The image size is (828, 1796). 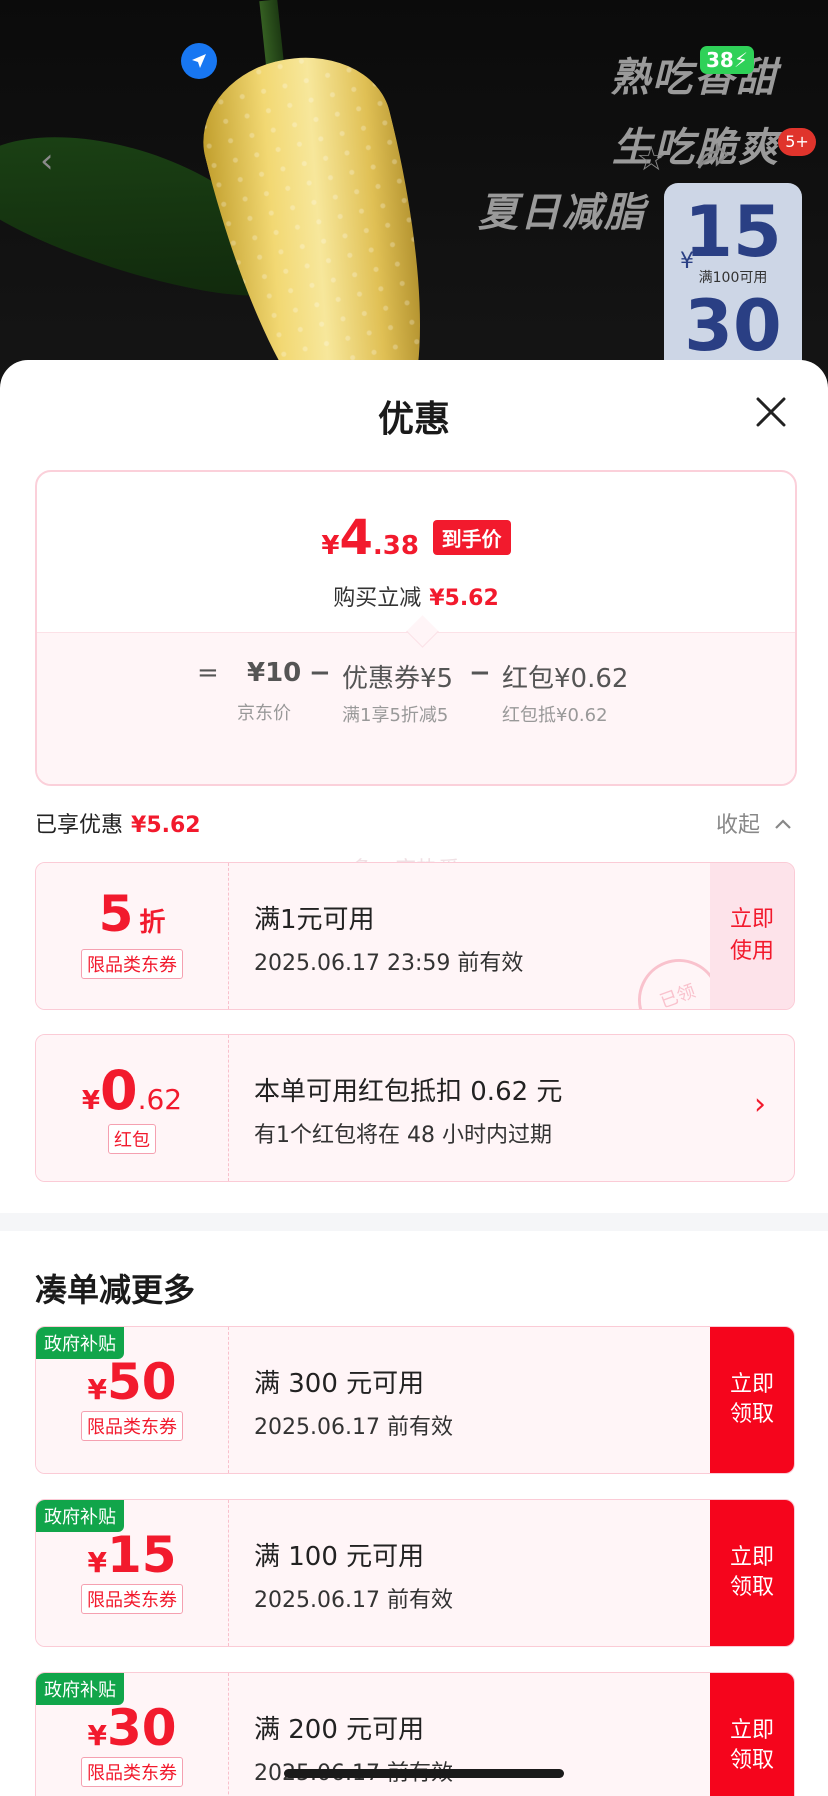 What do you see at coordinates (274, 673) in the screenshot?
I see `formula-jd-price: ¥10` at bounding box center [274, 673].